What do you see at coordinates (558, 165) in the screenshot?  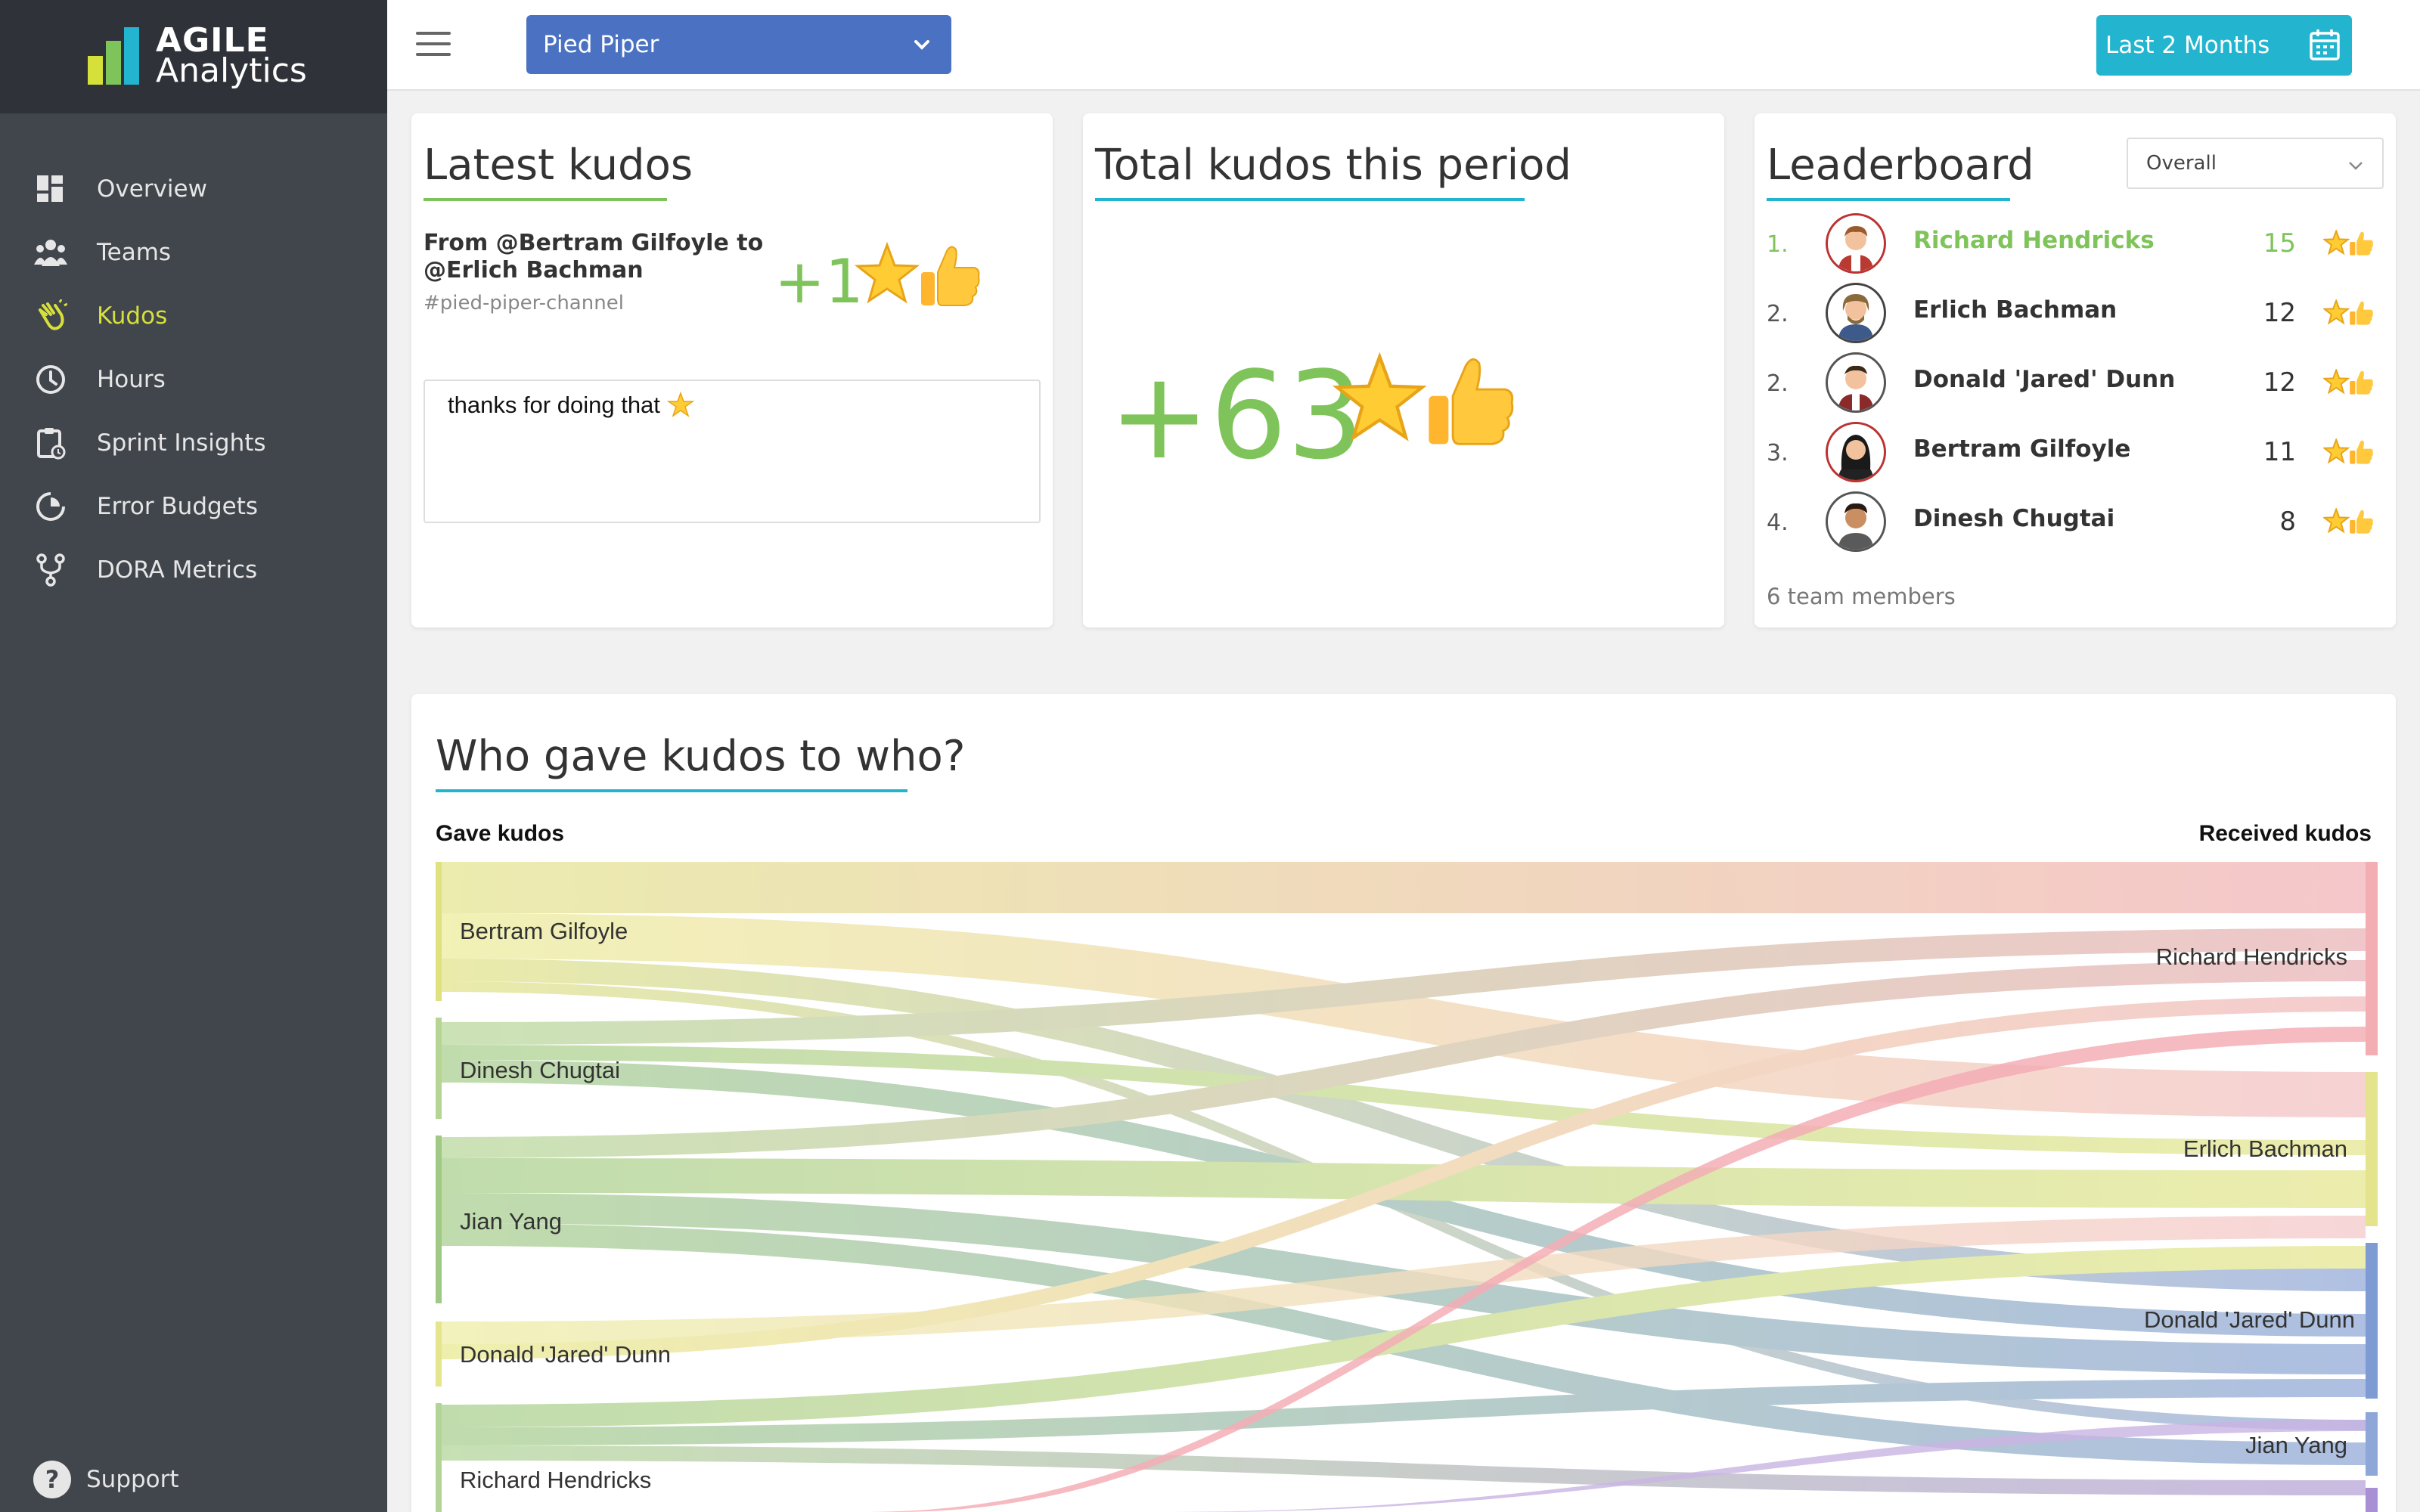 I see `card-title: Latest kudos` at bounding box center [558, 165].